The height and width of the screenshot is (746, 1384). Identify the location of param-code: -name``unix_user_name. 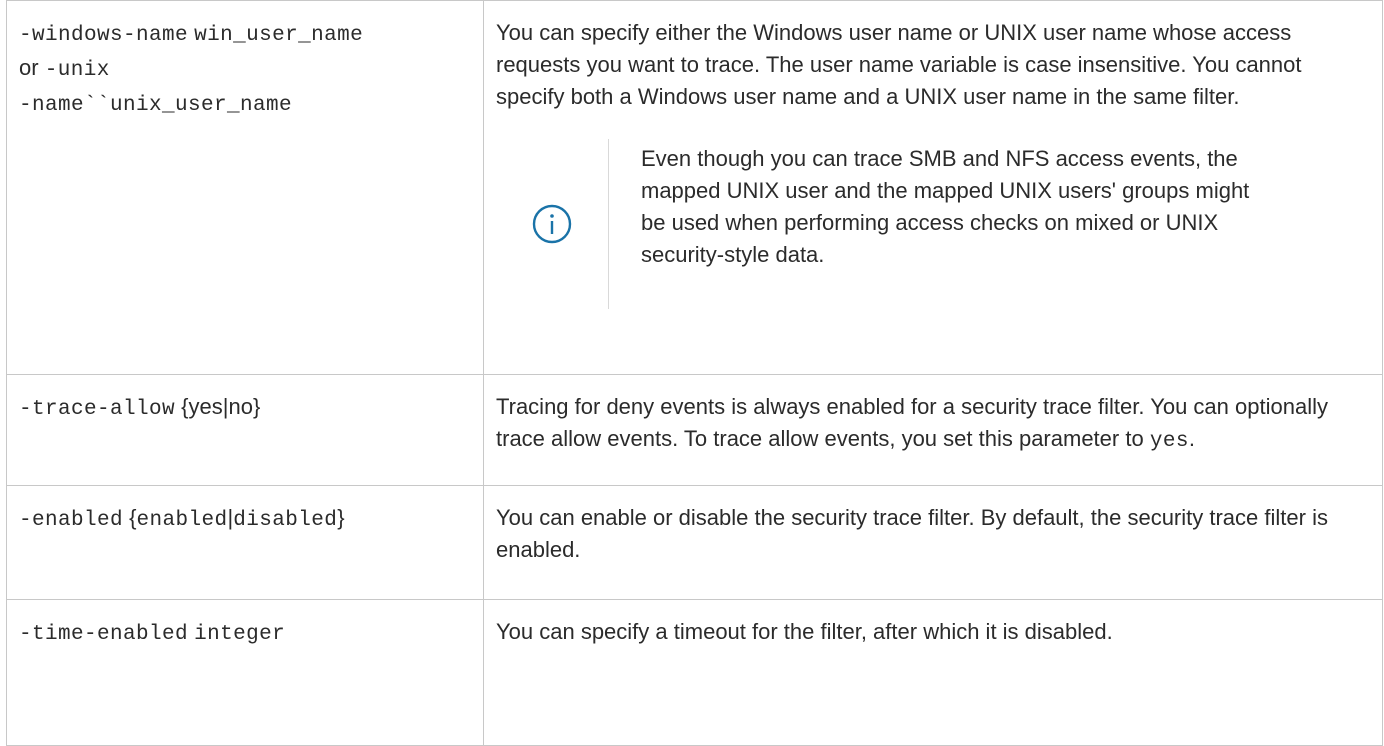
(156, 105).